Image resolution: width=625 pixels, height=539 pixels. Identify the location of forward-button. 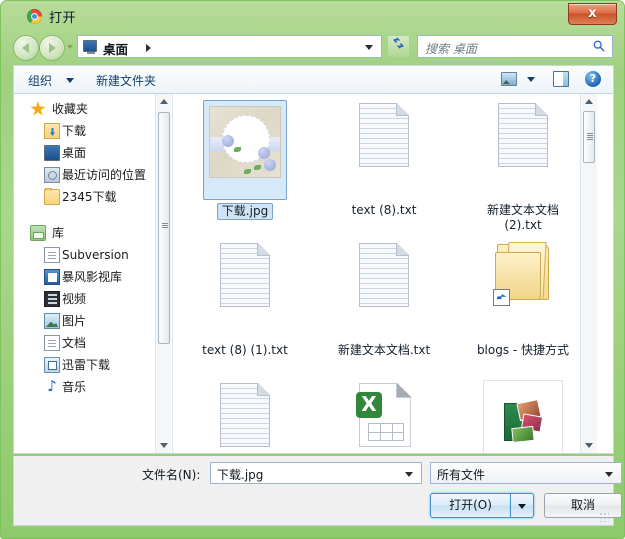
(52, 48).